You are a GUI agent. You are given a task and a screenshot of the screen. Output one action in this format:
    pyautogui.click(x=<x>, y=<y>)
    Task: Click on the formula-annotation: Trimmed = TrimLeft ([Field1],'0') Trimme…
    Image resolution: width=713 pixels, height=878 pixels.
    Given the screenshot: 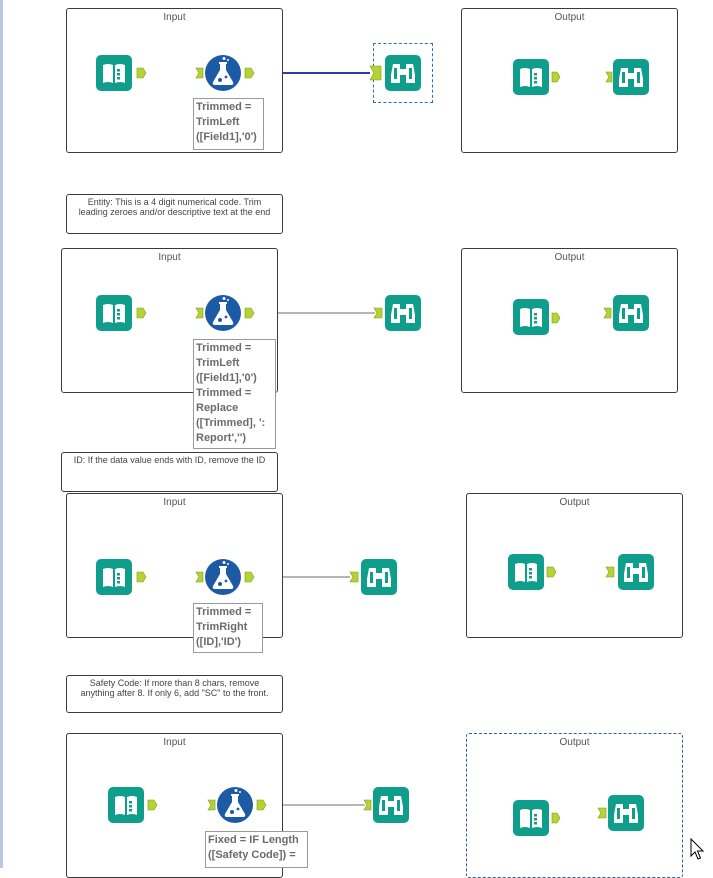 What is the action you would take?
    pyautogui.click(x=234, y=394)
    